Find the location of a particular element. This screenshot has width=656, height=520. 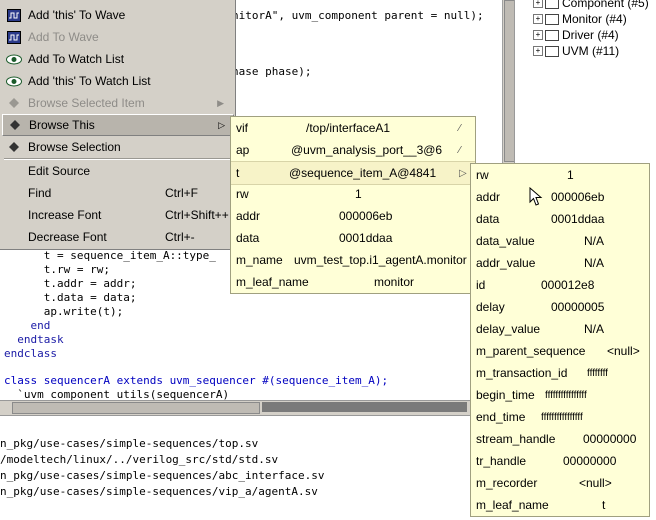

code-line: end is located at coordinates (27, 325).